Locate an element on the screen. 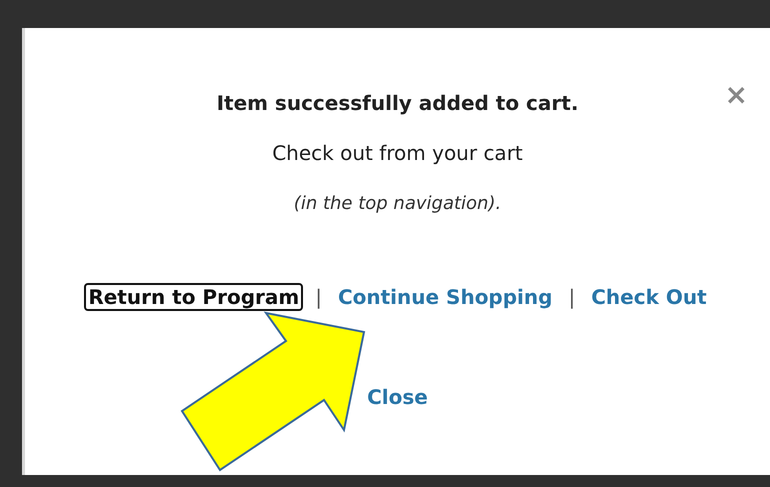 This screenshot has height=487, width=770. close-link: Close is located at coordinates (397, 397).